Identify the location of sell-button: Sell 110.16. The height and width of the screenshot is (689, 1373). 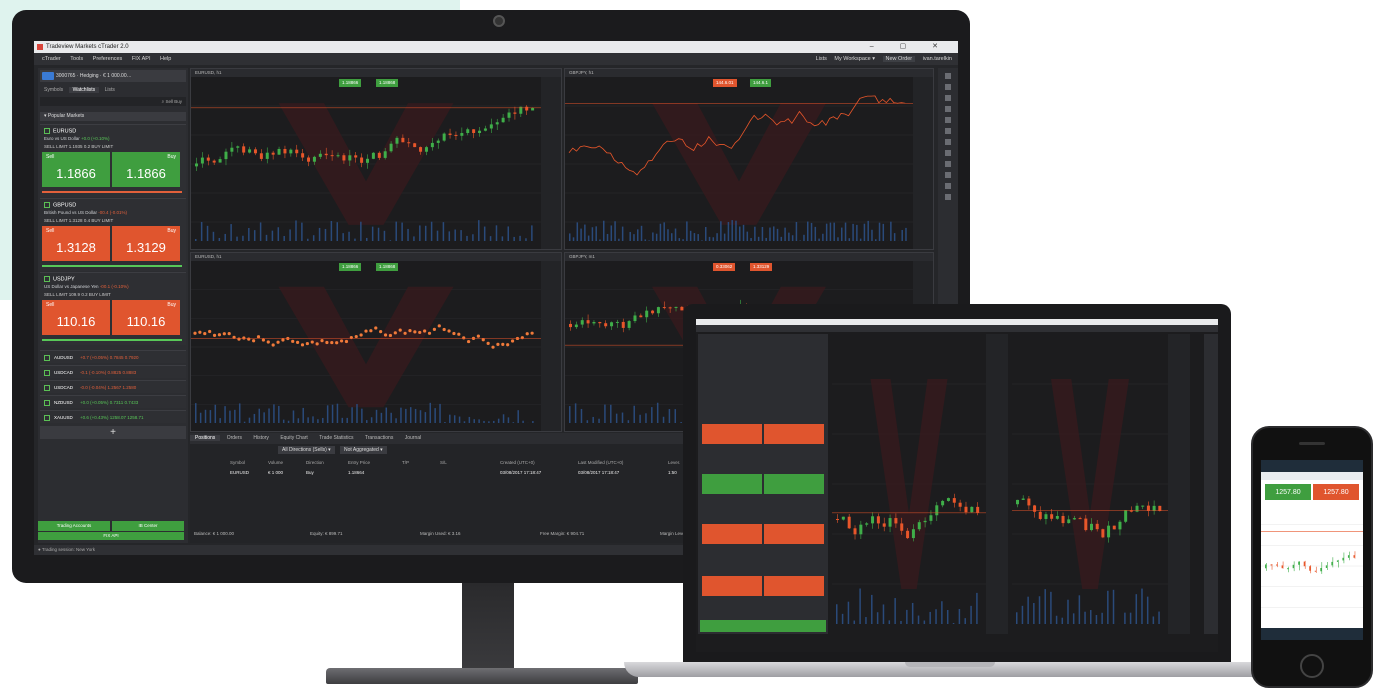
(76, 317).